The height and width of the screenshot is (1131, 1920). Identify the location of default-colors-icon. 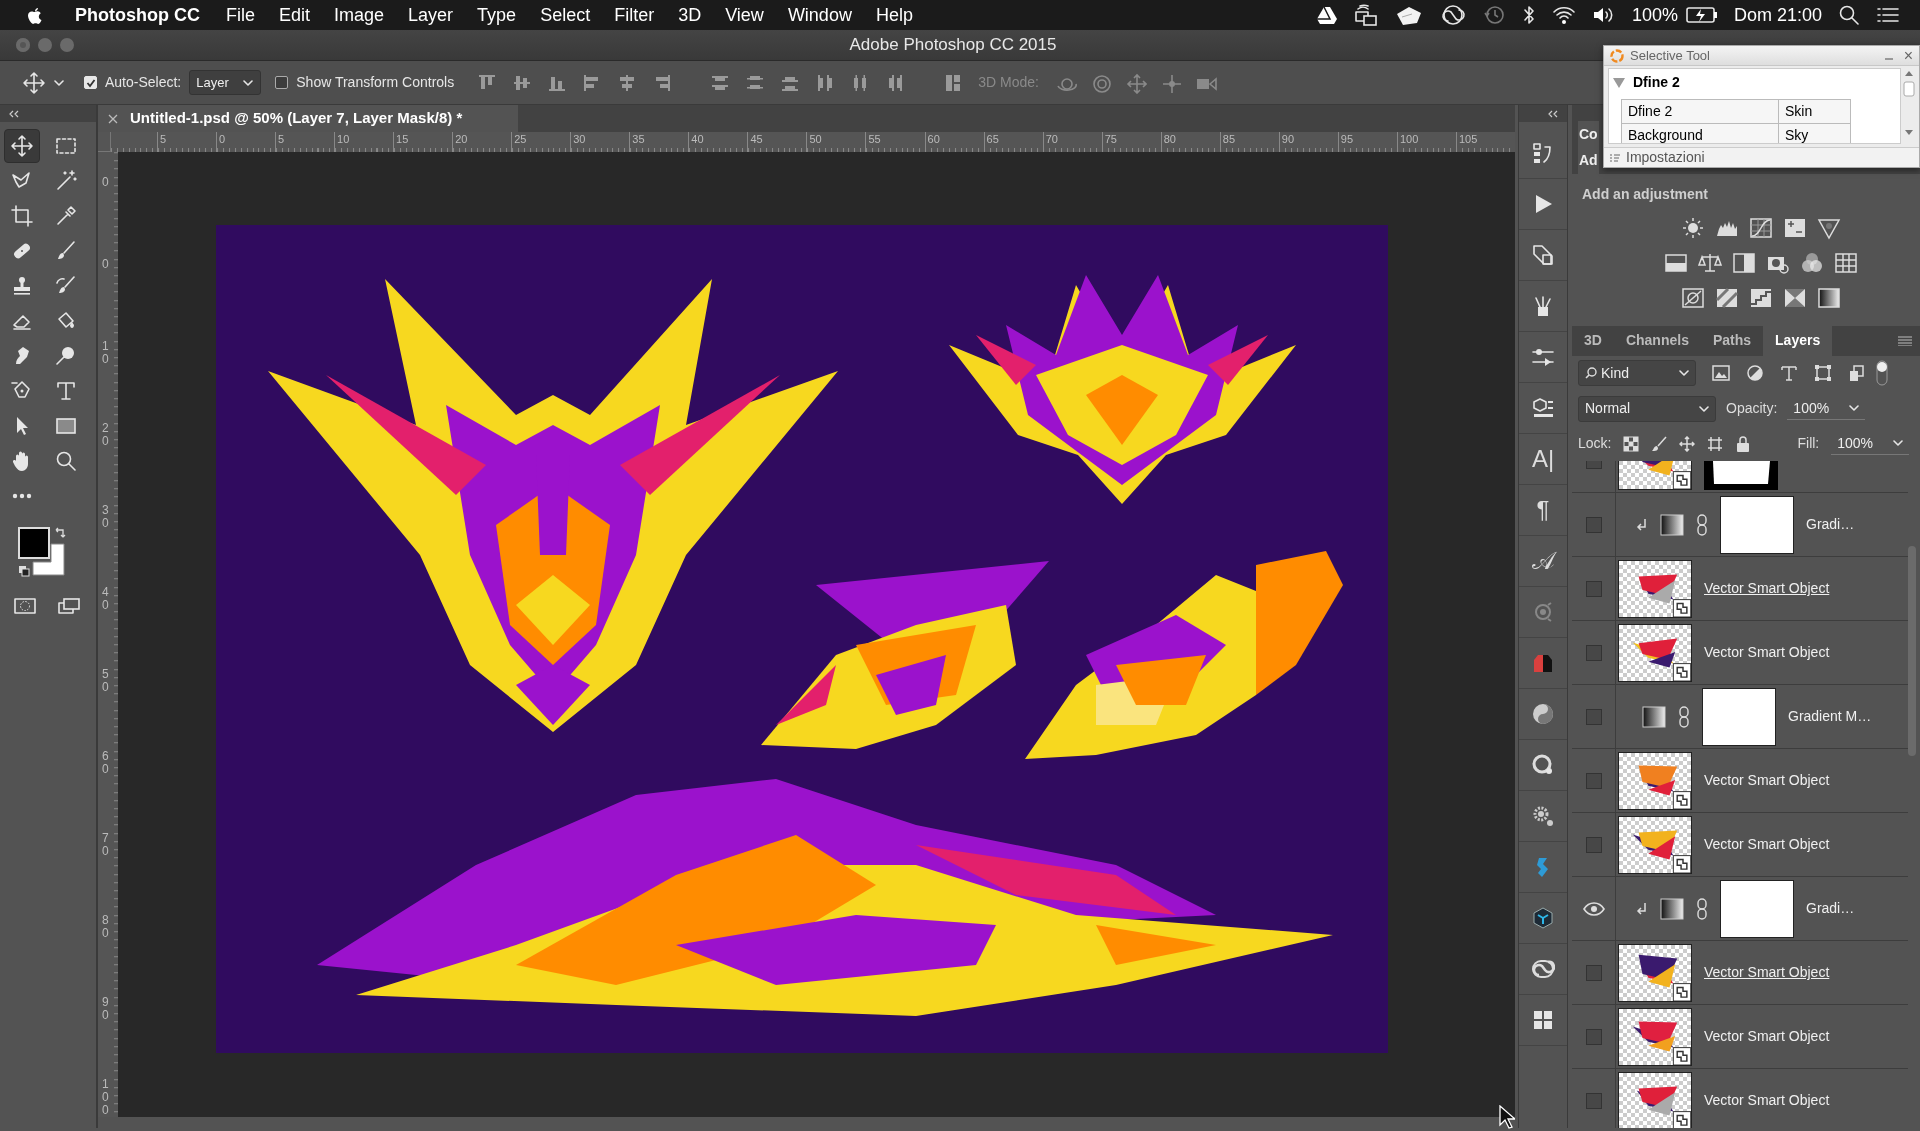
(24, 571).